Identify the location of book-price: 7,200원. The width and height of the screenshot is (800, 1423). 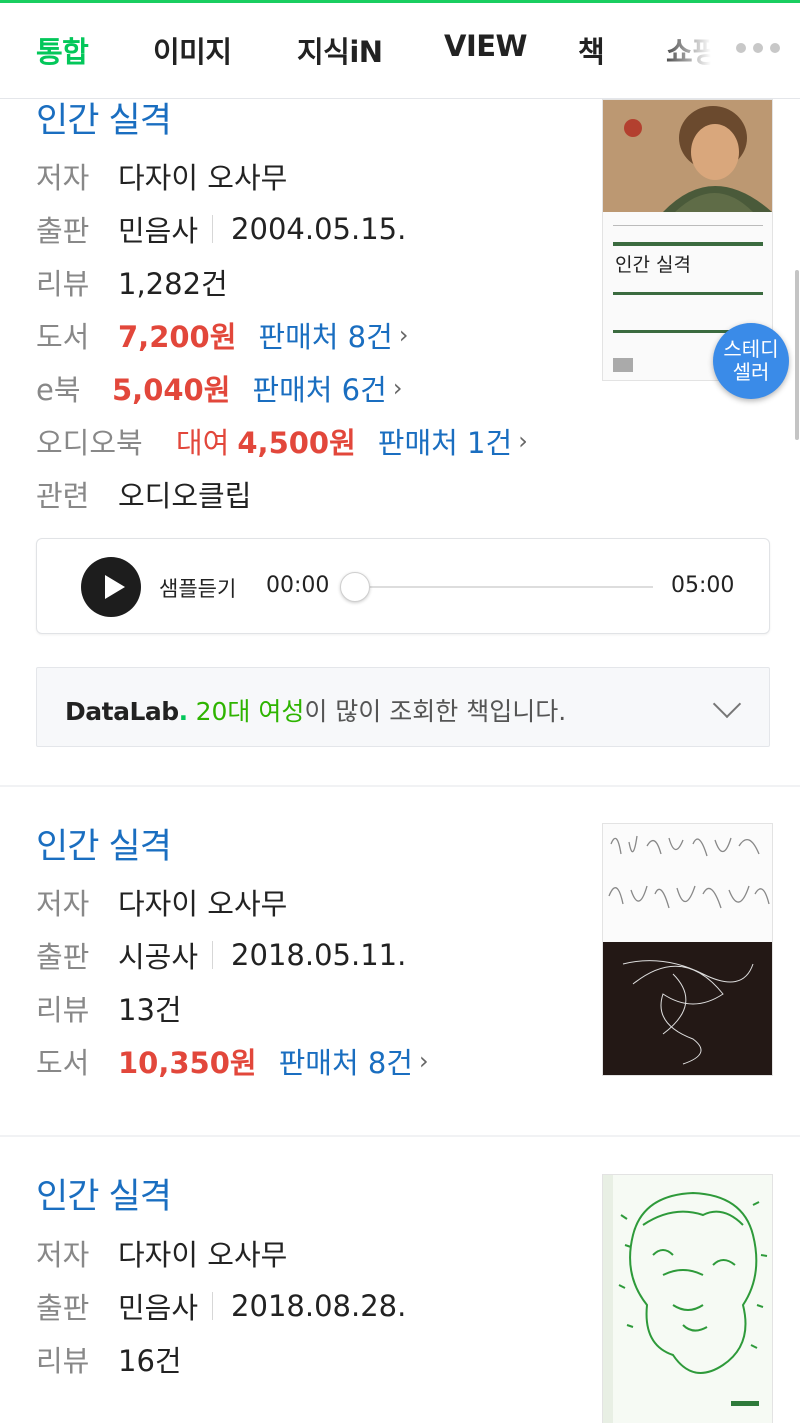
(177, 337).